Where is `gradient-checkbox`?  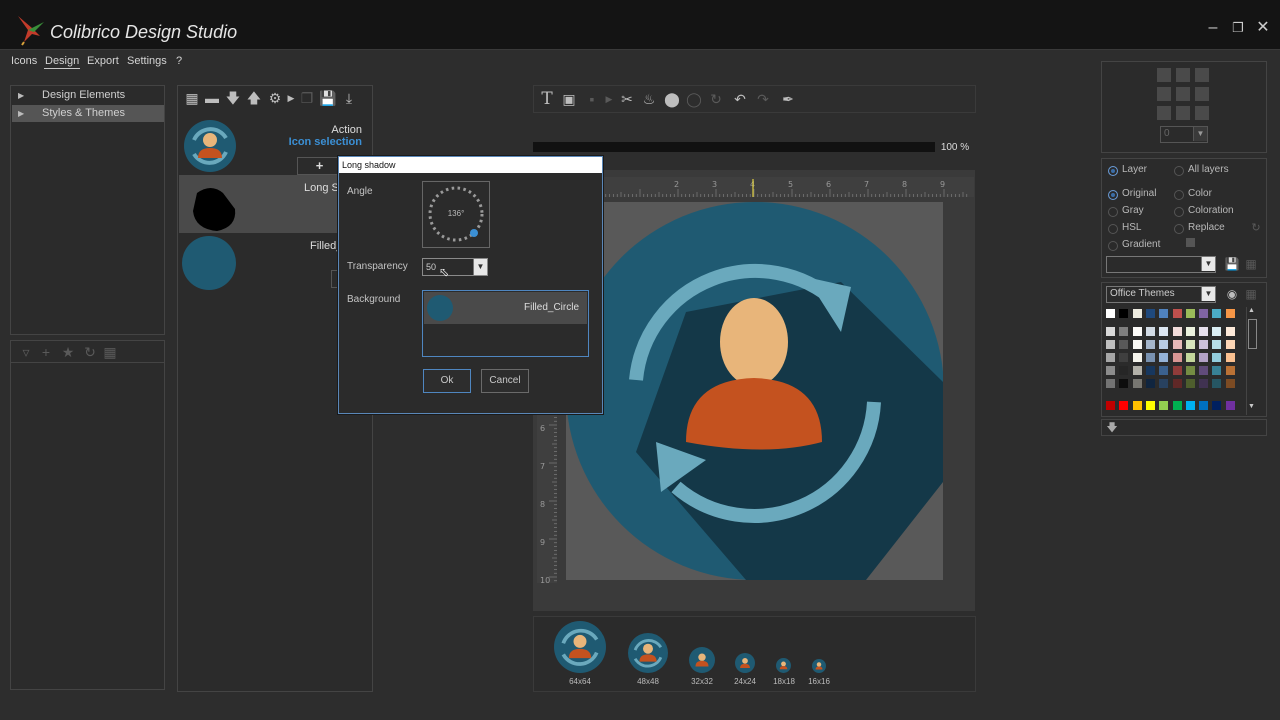 gradient-checkbox is located at coordinates (1190, 242).